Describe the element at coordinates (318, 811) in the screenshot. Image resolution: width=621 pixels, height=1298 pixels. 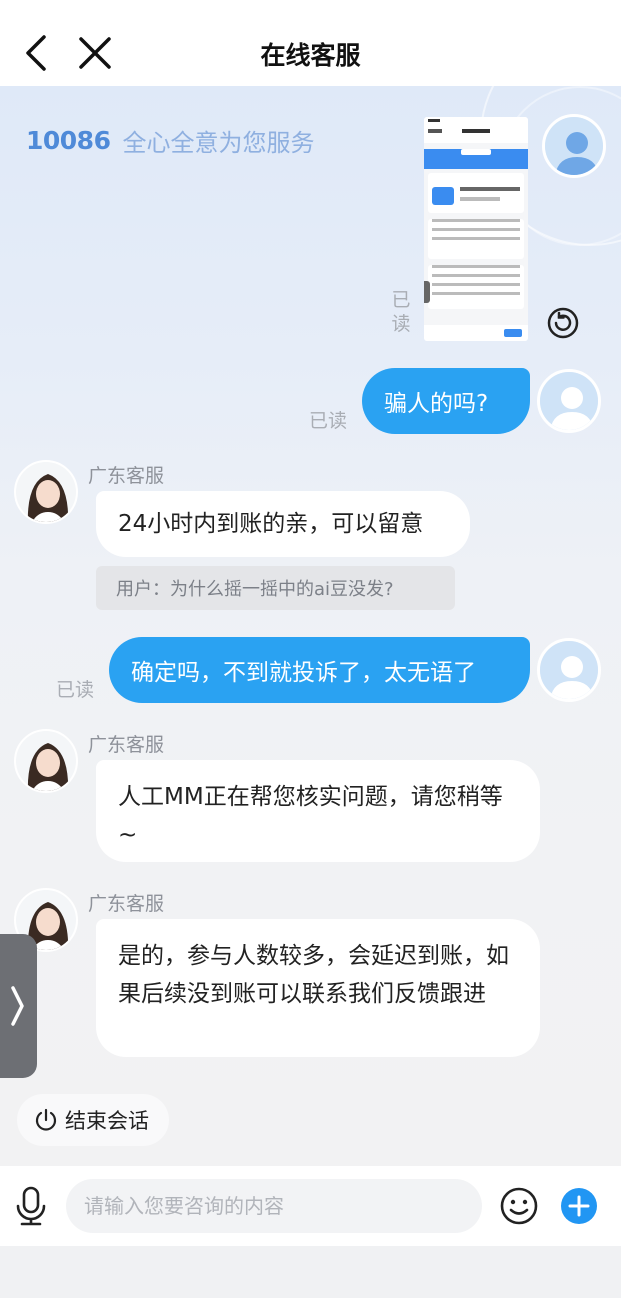
I see `agent-message-bubble: 人工MM正在帮您核实问题，请您稍等~` at that location.